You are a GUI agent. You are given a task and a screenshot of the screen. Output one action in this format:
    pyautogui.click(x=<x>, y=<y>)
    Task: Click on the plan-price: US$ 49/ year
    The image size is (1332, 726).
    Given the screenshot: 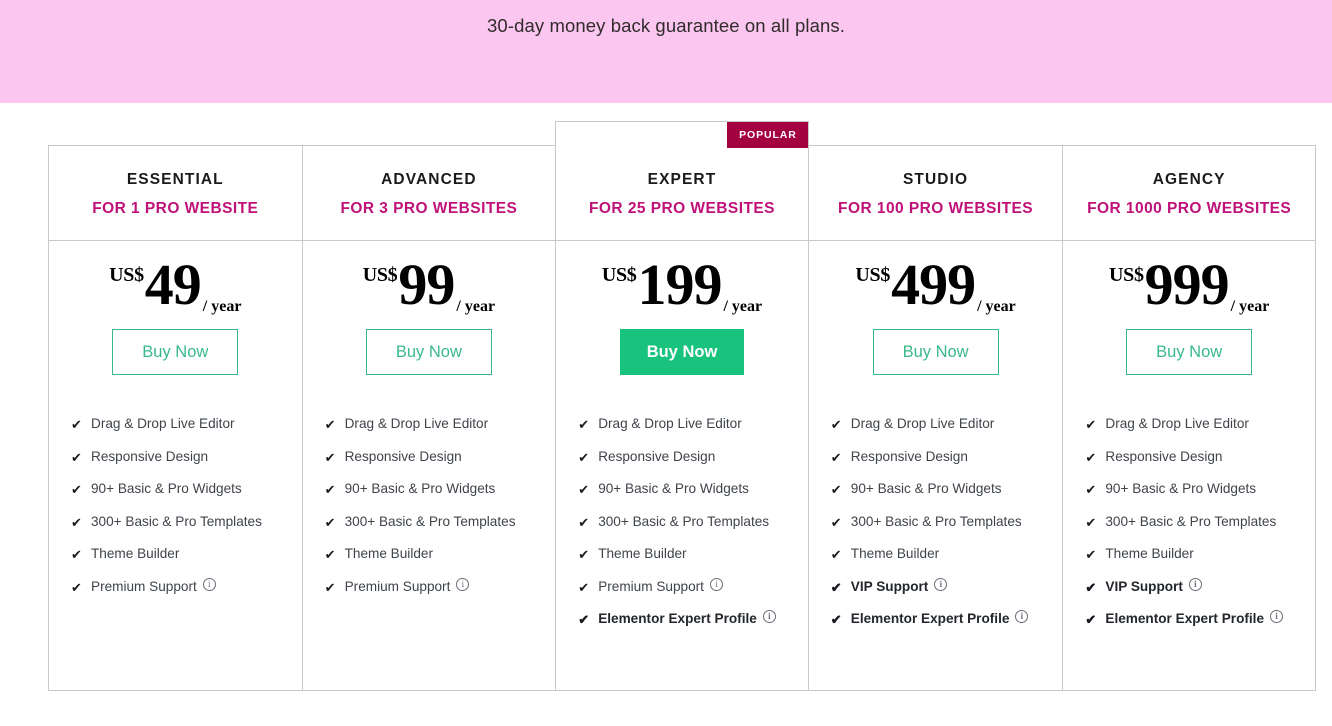 What is the action you would take?
    pyautogui.click(x=175, y=284)
    